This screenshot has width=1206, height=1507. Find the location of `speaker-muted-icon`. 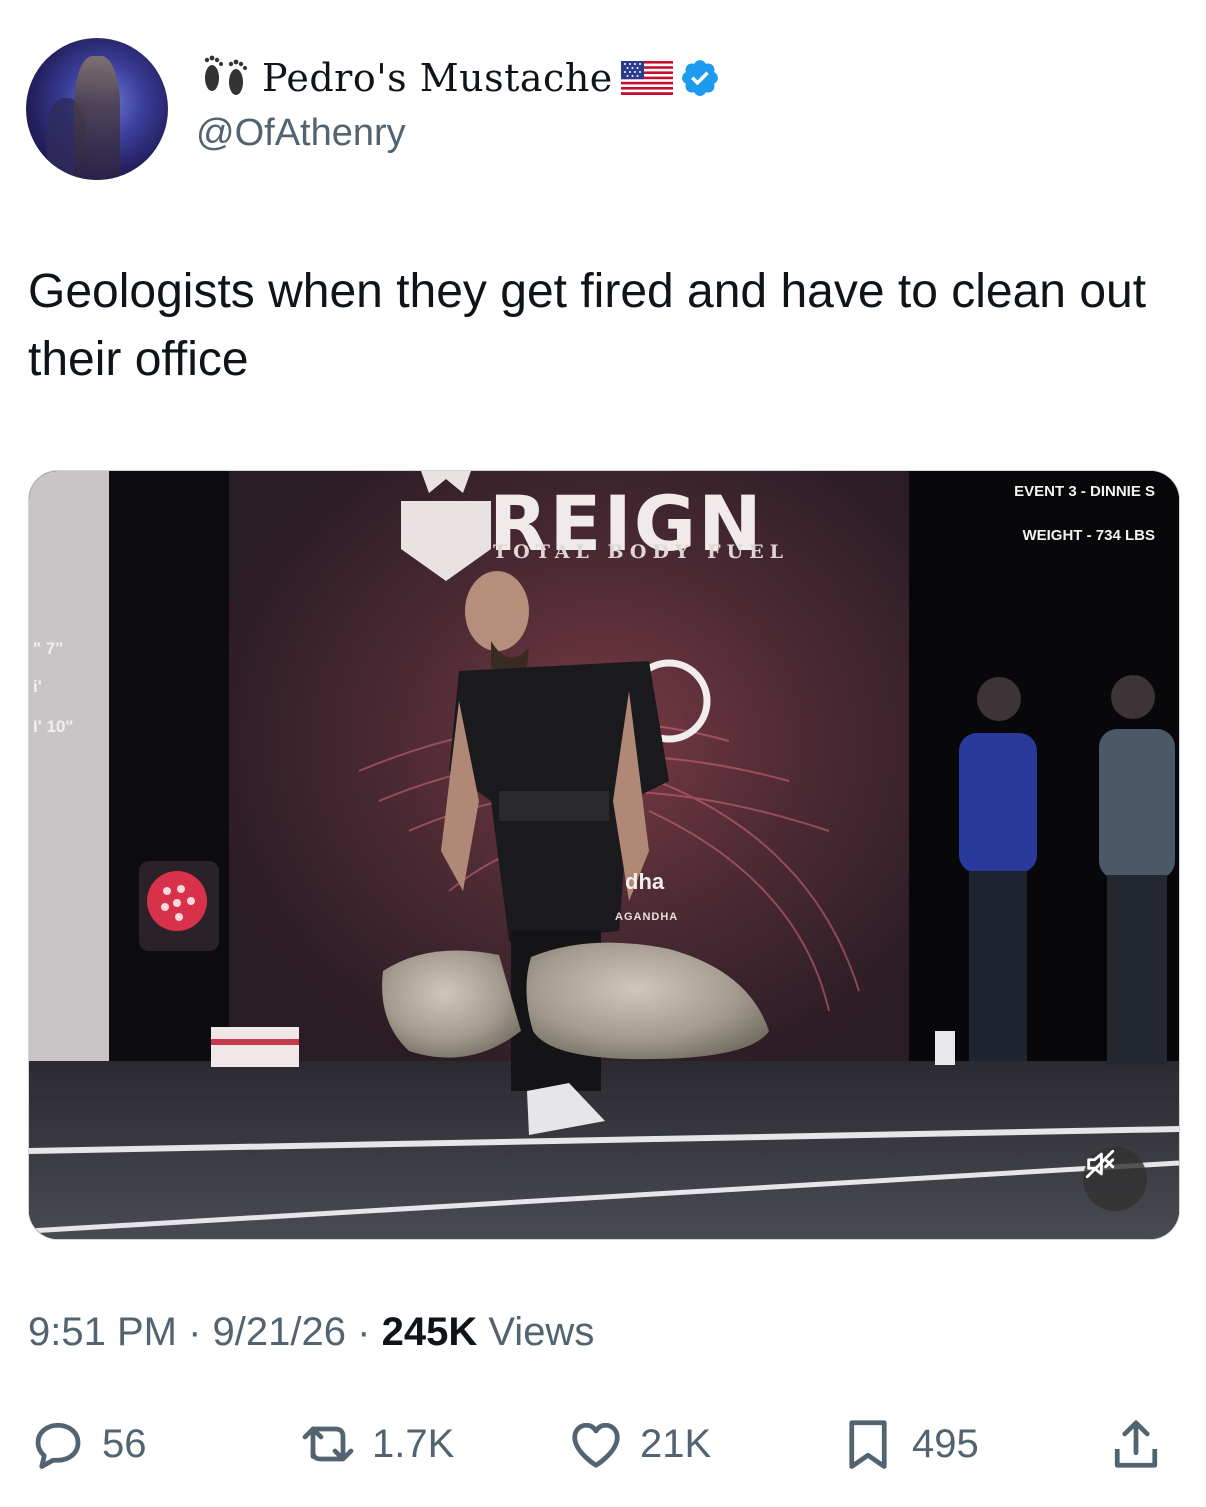

speaker-muted-icon is located at coordinates (1100, 1164).